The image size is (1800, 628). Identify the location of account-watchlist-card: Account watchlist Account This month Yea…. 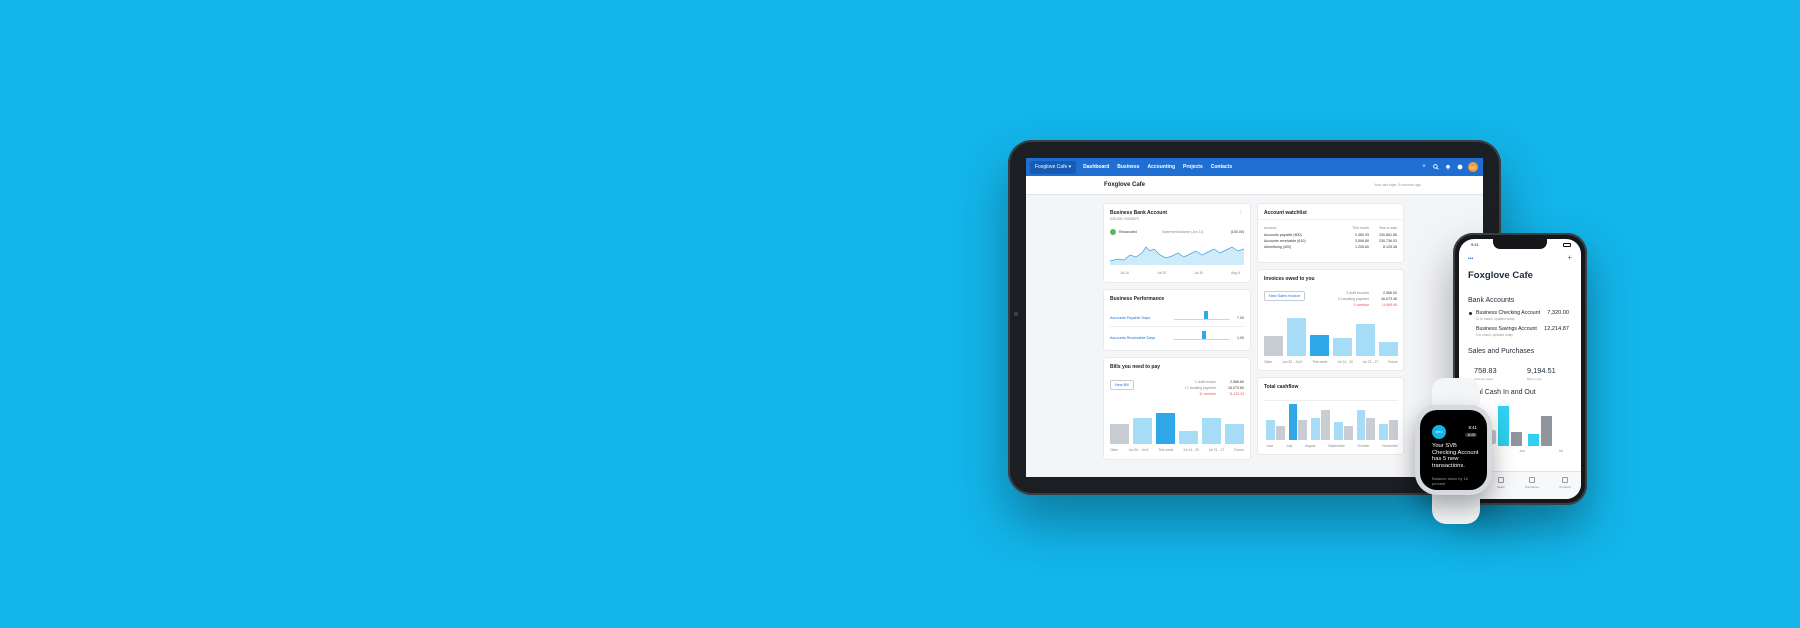
(1330, 233).